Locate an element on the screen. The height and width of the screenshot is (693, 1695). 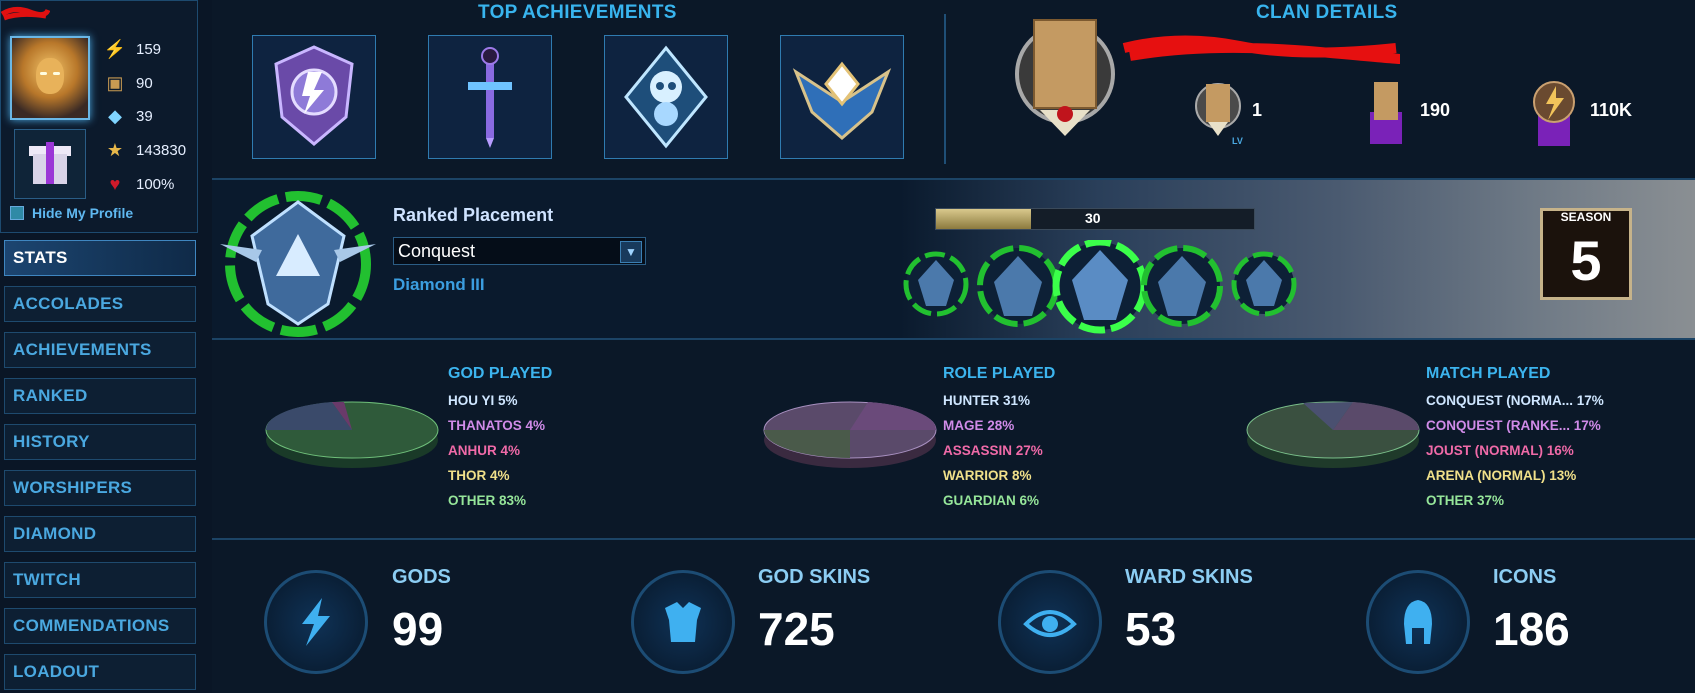
nav-achievements: ACHIEVEMENTS is located at coordinates (100, 350).